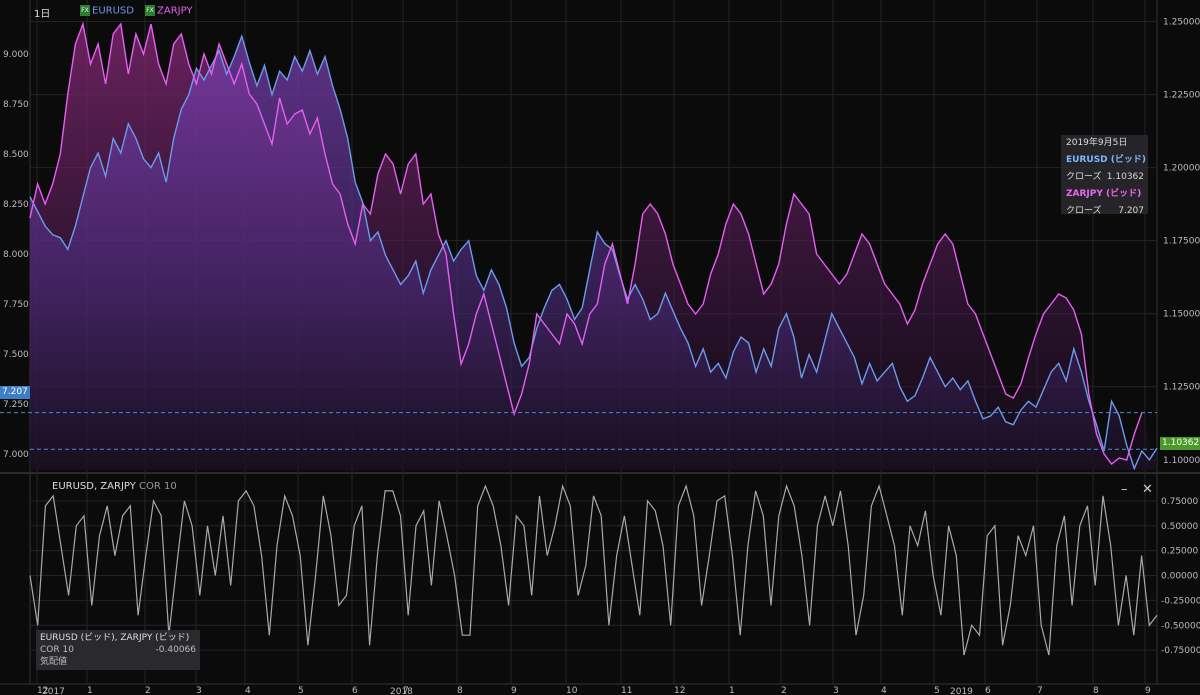  What do you see at coordinates (1106, 160) in the screenshot?
I see `tooltip-eurusd-title: EURUSD (ビッド)` at bounding box center [1106, 160].